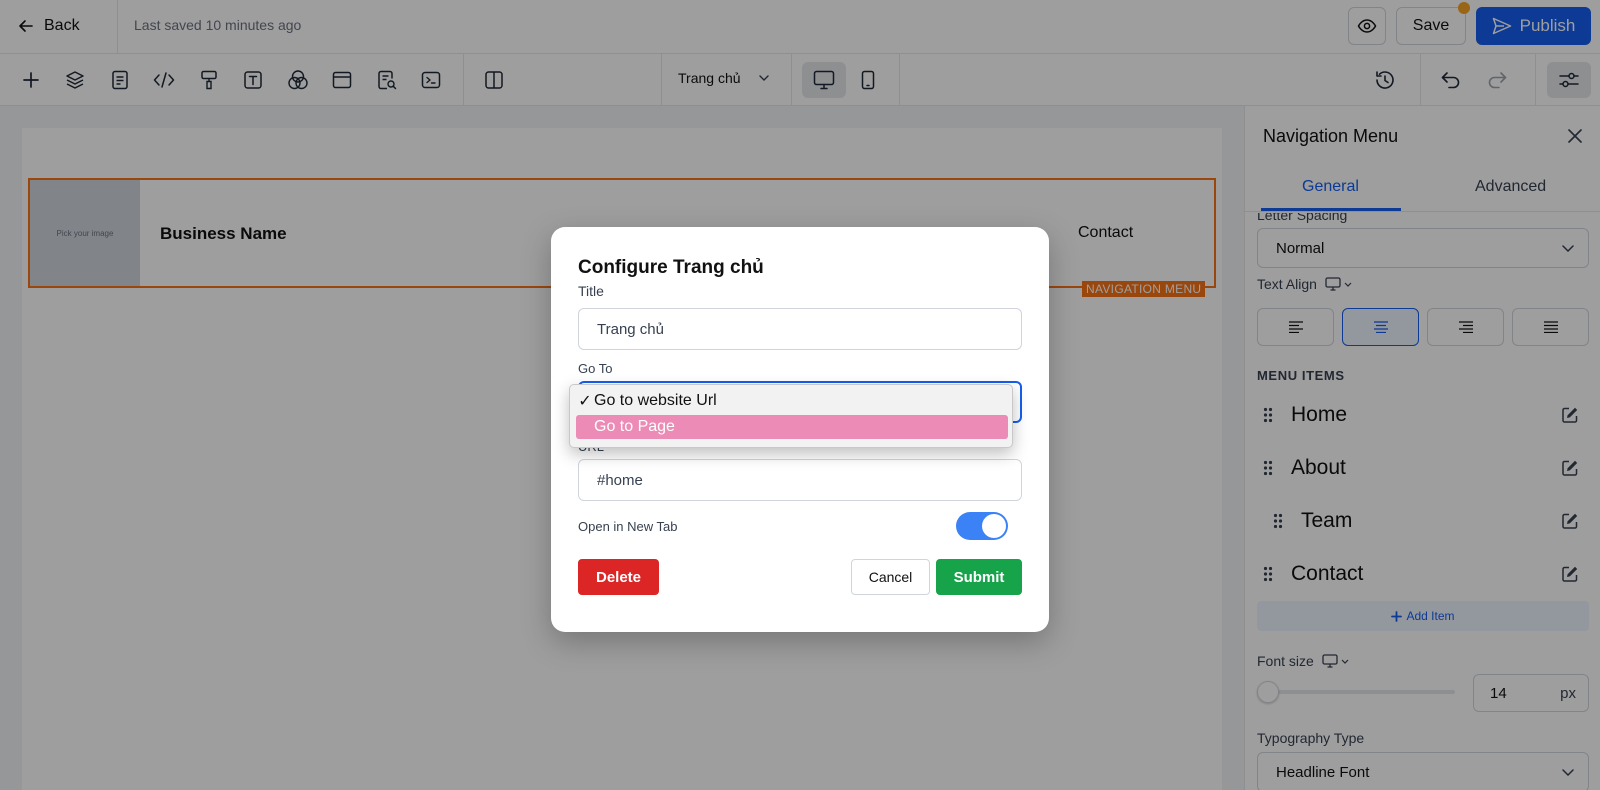 Image resolution: width=1600 pixels, height=790 pixels. What do you see at coordinates (979, 577) in the screenshot?
I see `submit-button: Submit` at bounding box center [979, 577].